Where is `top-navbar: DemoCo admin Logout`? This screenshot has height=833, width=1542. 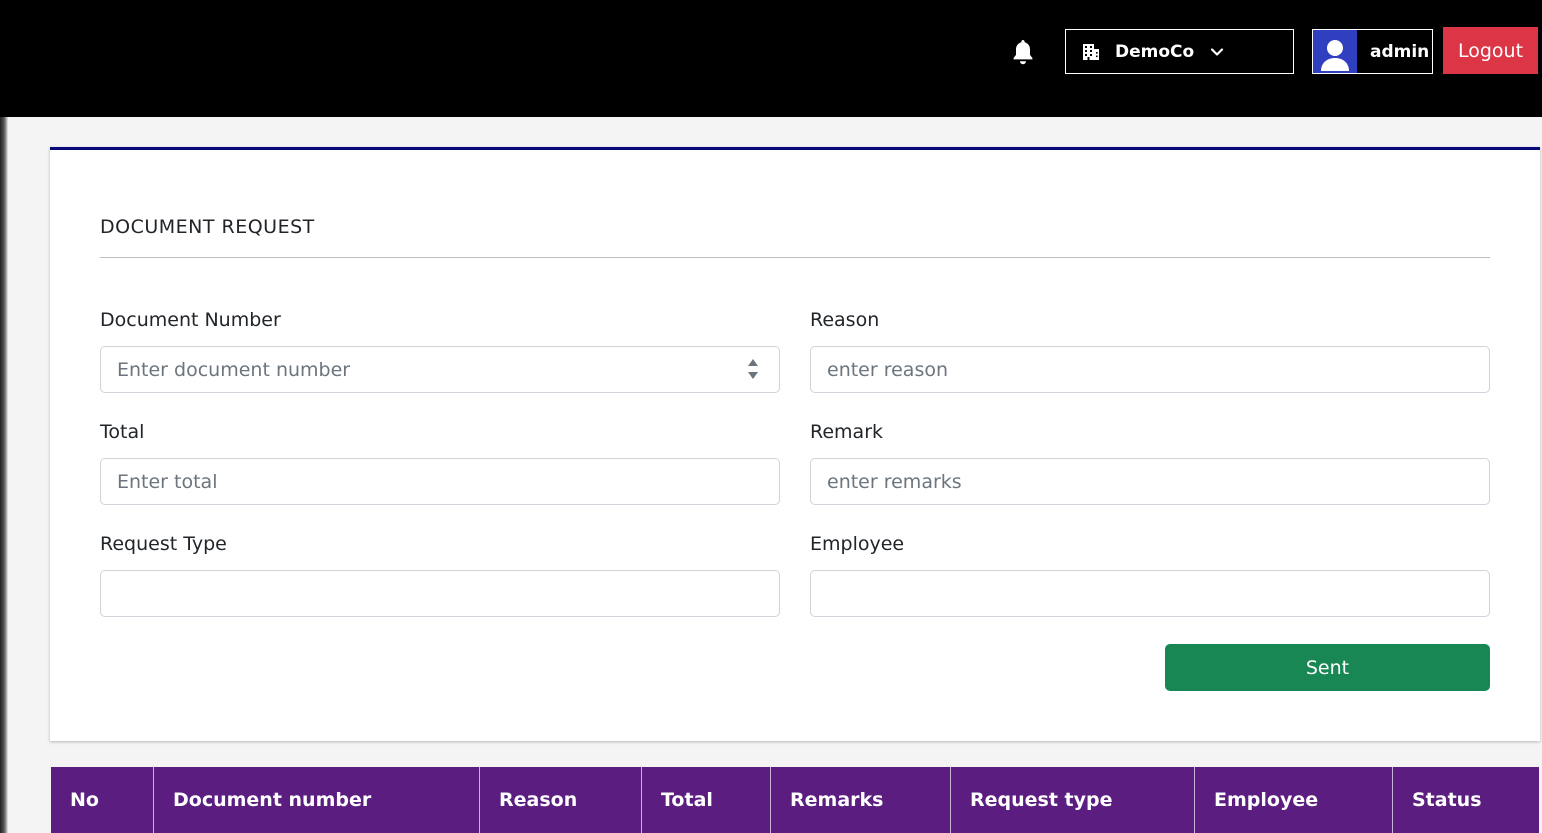 top-navbar: DemoCo admin Logout is located at coordinates (771, 58).